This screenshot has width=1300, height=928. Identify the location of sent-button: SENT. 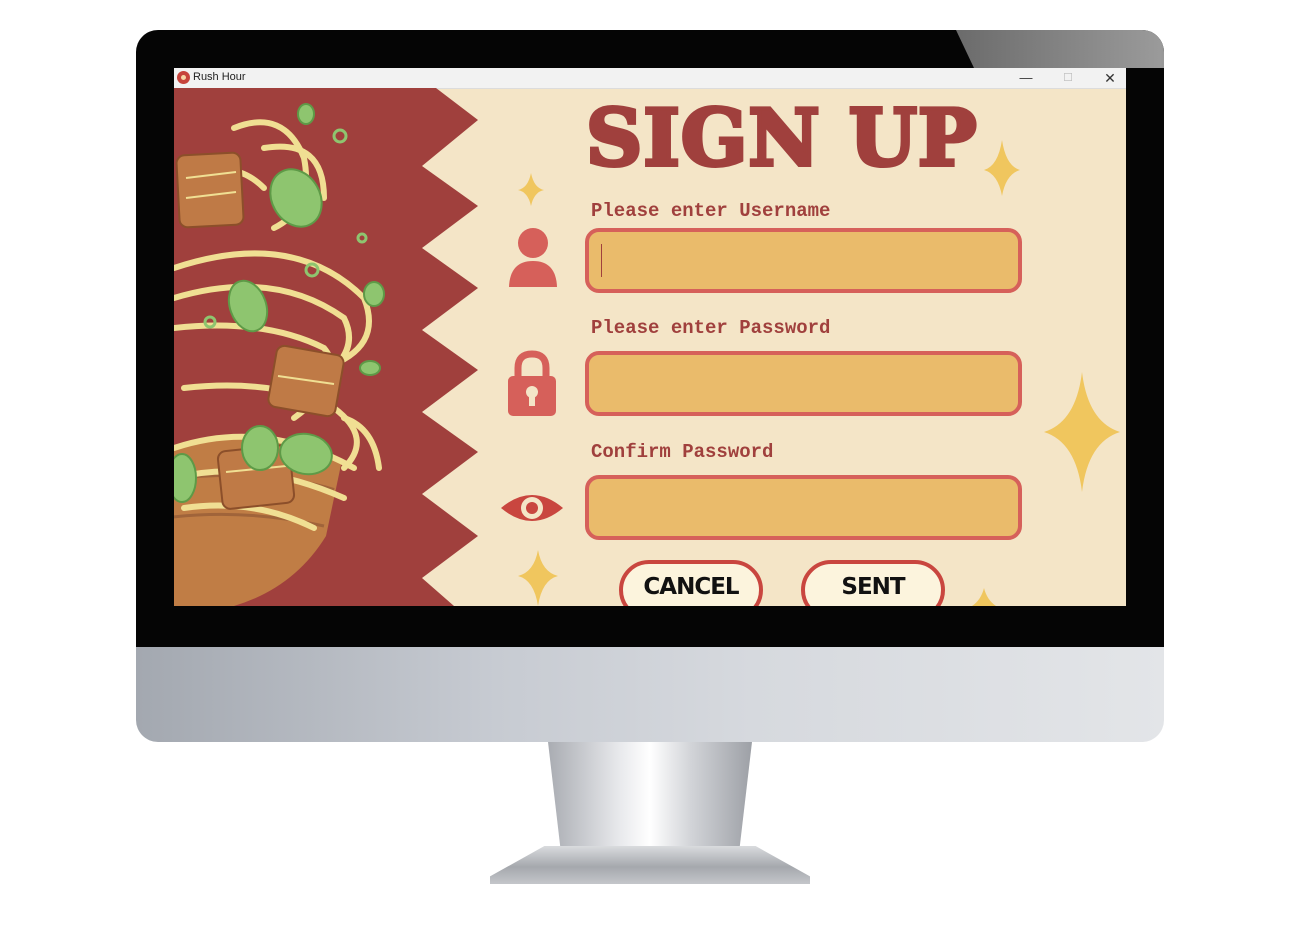
(873, 583).